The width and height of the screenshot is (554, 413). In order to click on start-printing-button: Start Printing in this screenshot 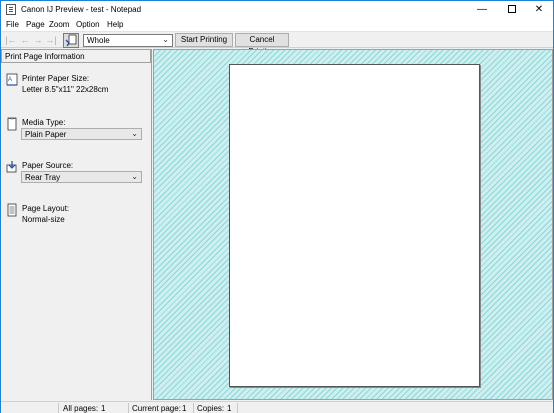, I will do `click(204, 40)`.